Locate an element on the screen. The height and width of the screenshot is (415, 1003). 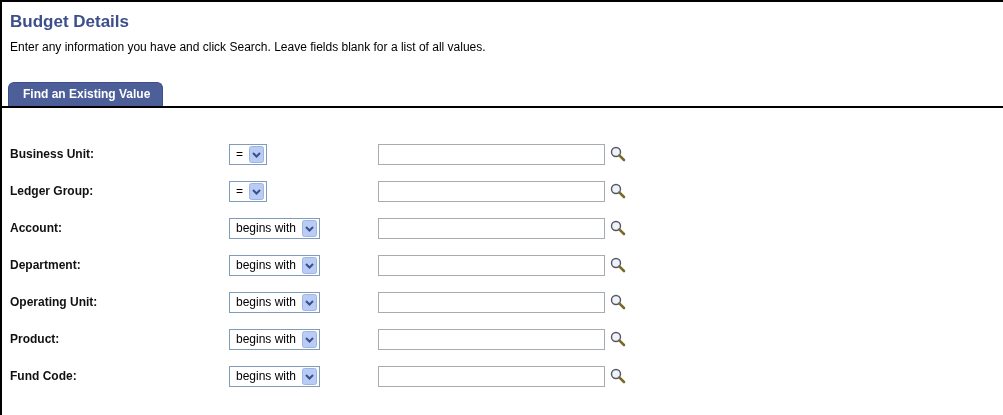
field-label: Department: is located at coordinates (46, 265).